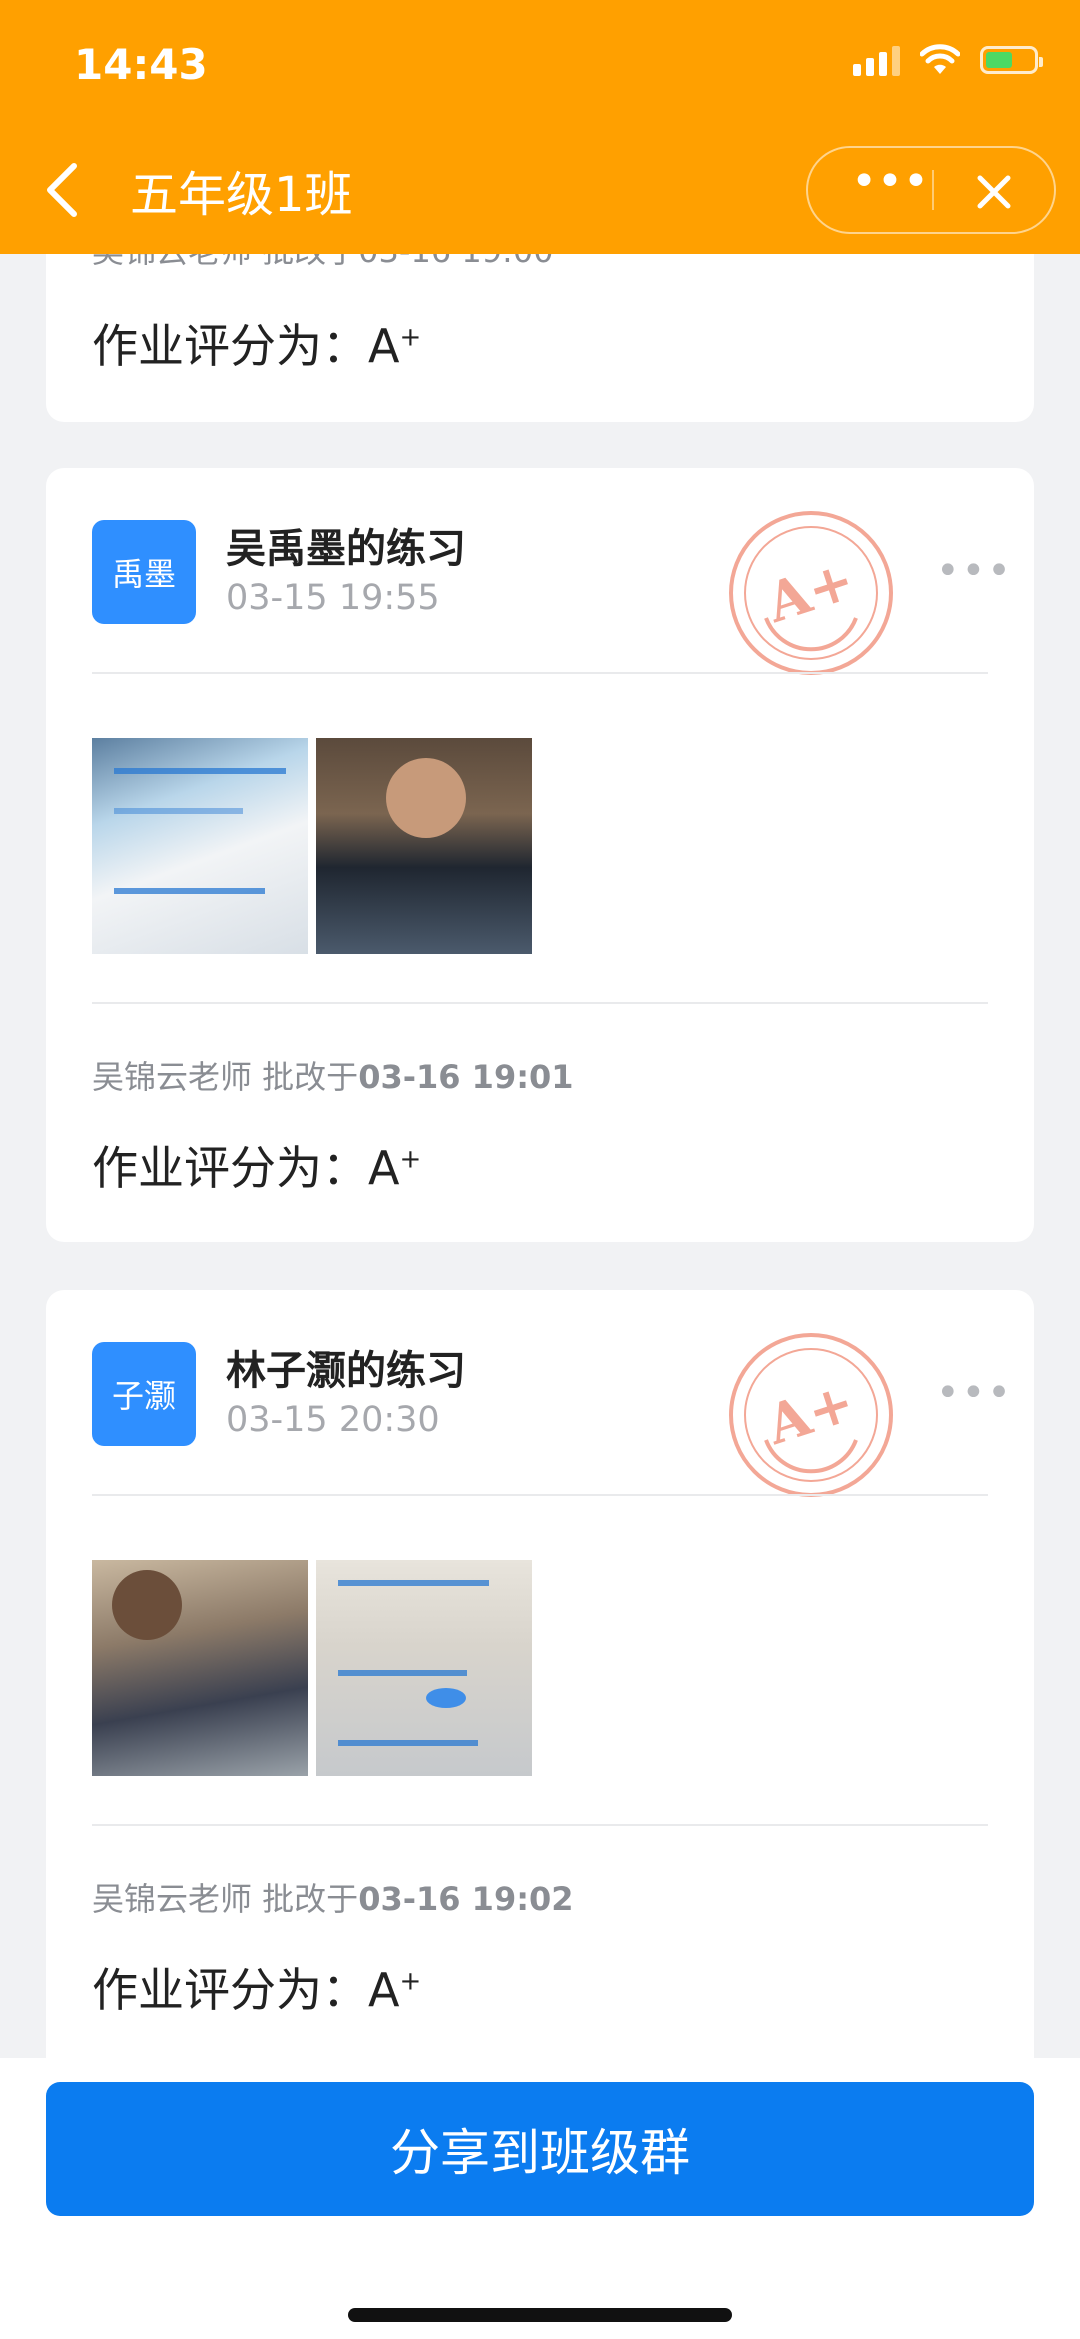  What do you see at coordinates (890, 189) in the screenshot?
I see `more-dots-icon: •••` at bounding box center [890, 189].